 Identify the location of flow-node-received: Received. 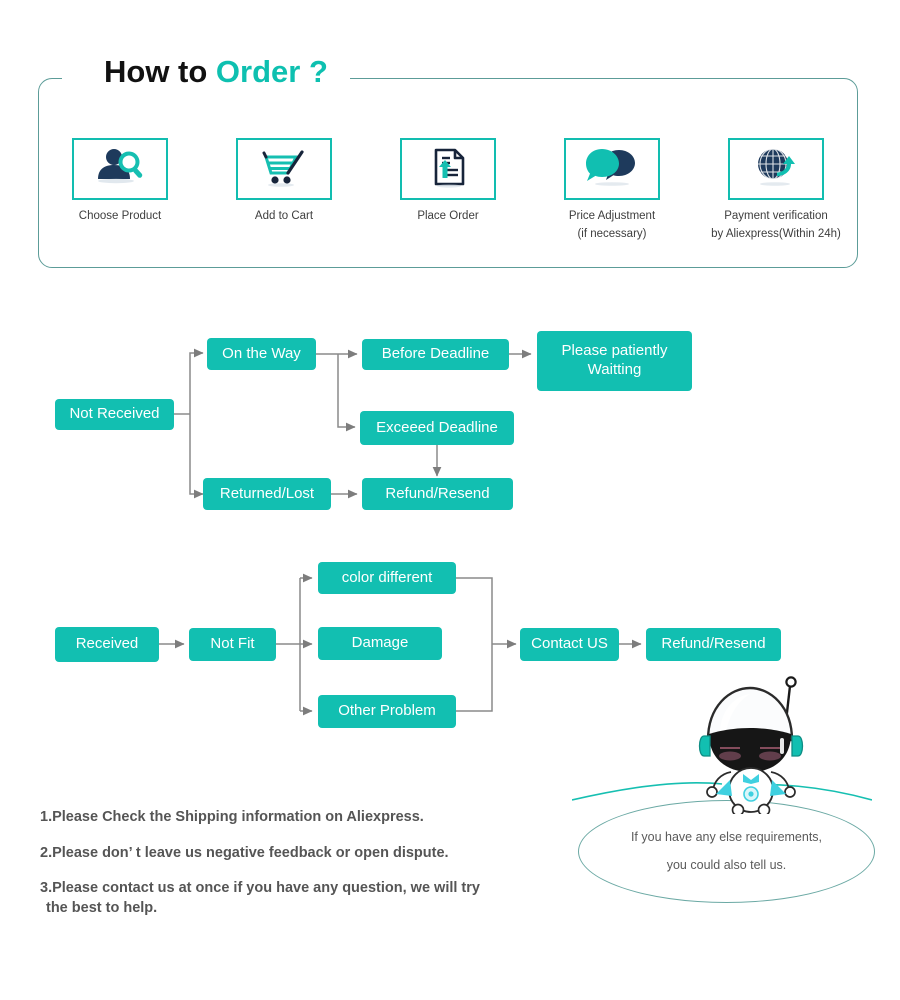
(107, 644).